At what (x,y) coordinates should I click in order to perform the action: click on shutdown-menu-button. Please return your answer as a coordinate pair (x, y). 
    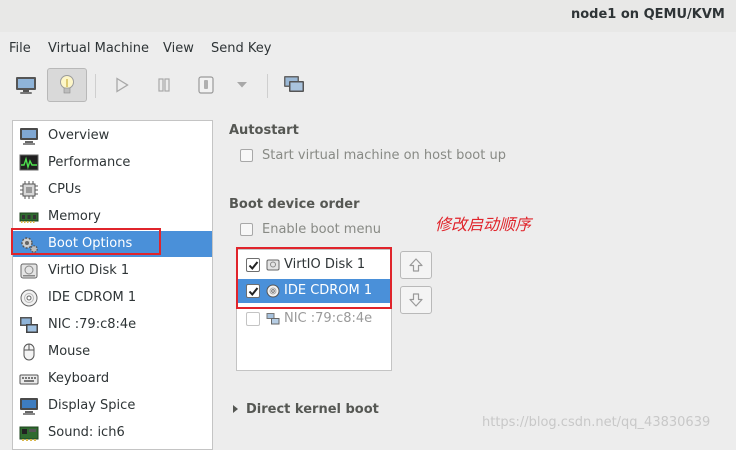
    Looking at the image, I should click on (242, 85).